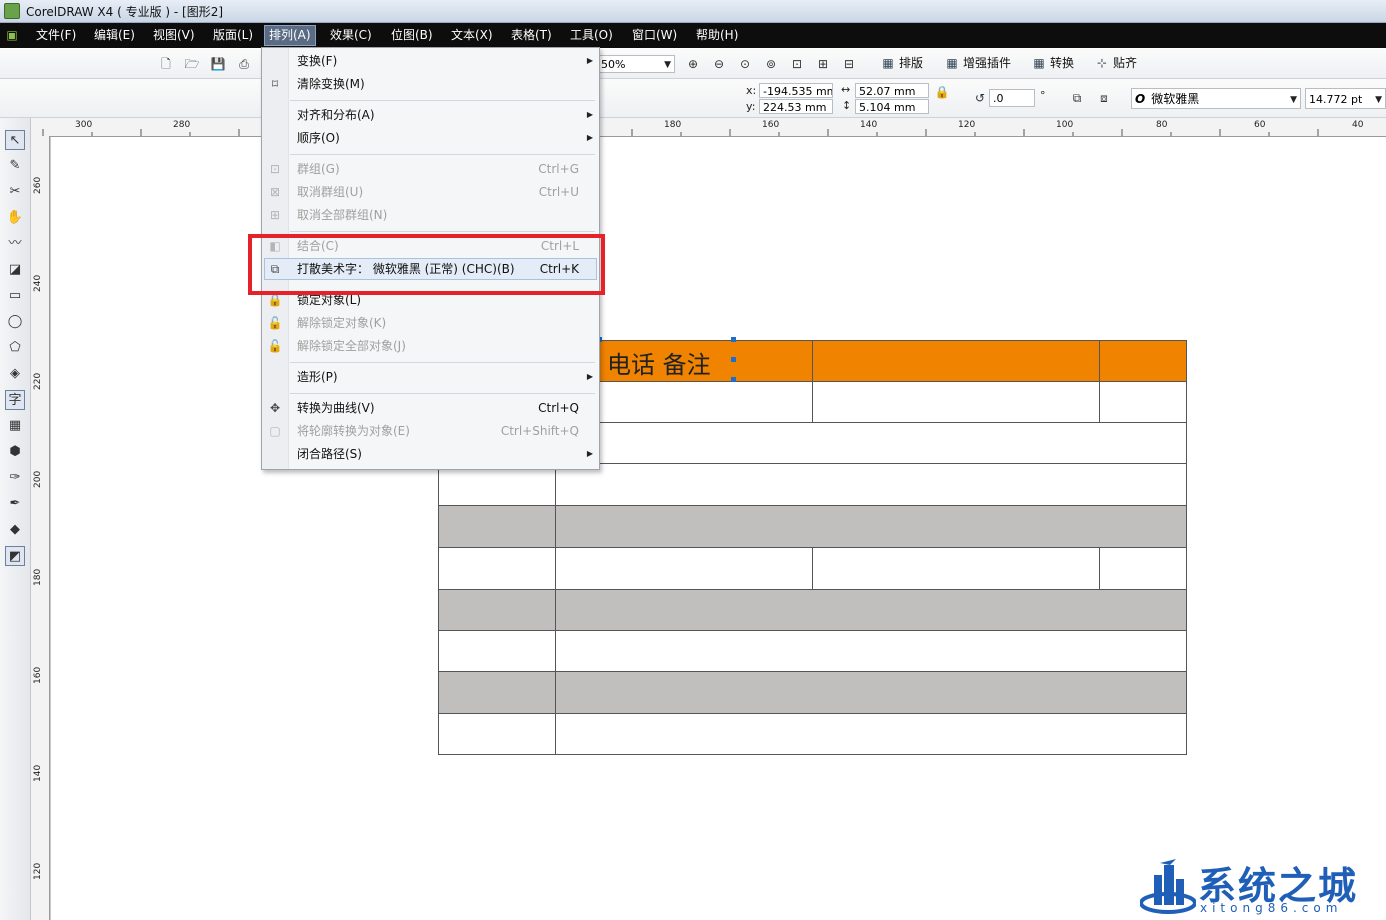 The width and height of the screenshot is (1386, 920). Describe the element at coordinates (15, 519) in the screenshot. I see `toolbox: ↖ ✎ ✂ ✋ 〰 ◪ ▭ ◯ ⬠ ◈ 字 ▦ ⬢ ✑ ✒ ◆ ◩` at that location.